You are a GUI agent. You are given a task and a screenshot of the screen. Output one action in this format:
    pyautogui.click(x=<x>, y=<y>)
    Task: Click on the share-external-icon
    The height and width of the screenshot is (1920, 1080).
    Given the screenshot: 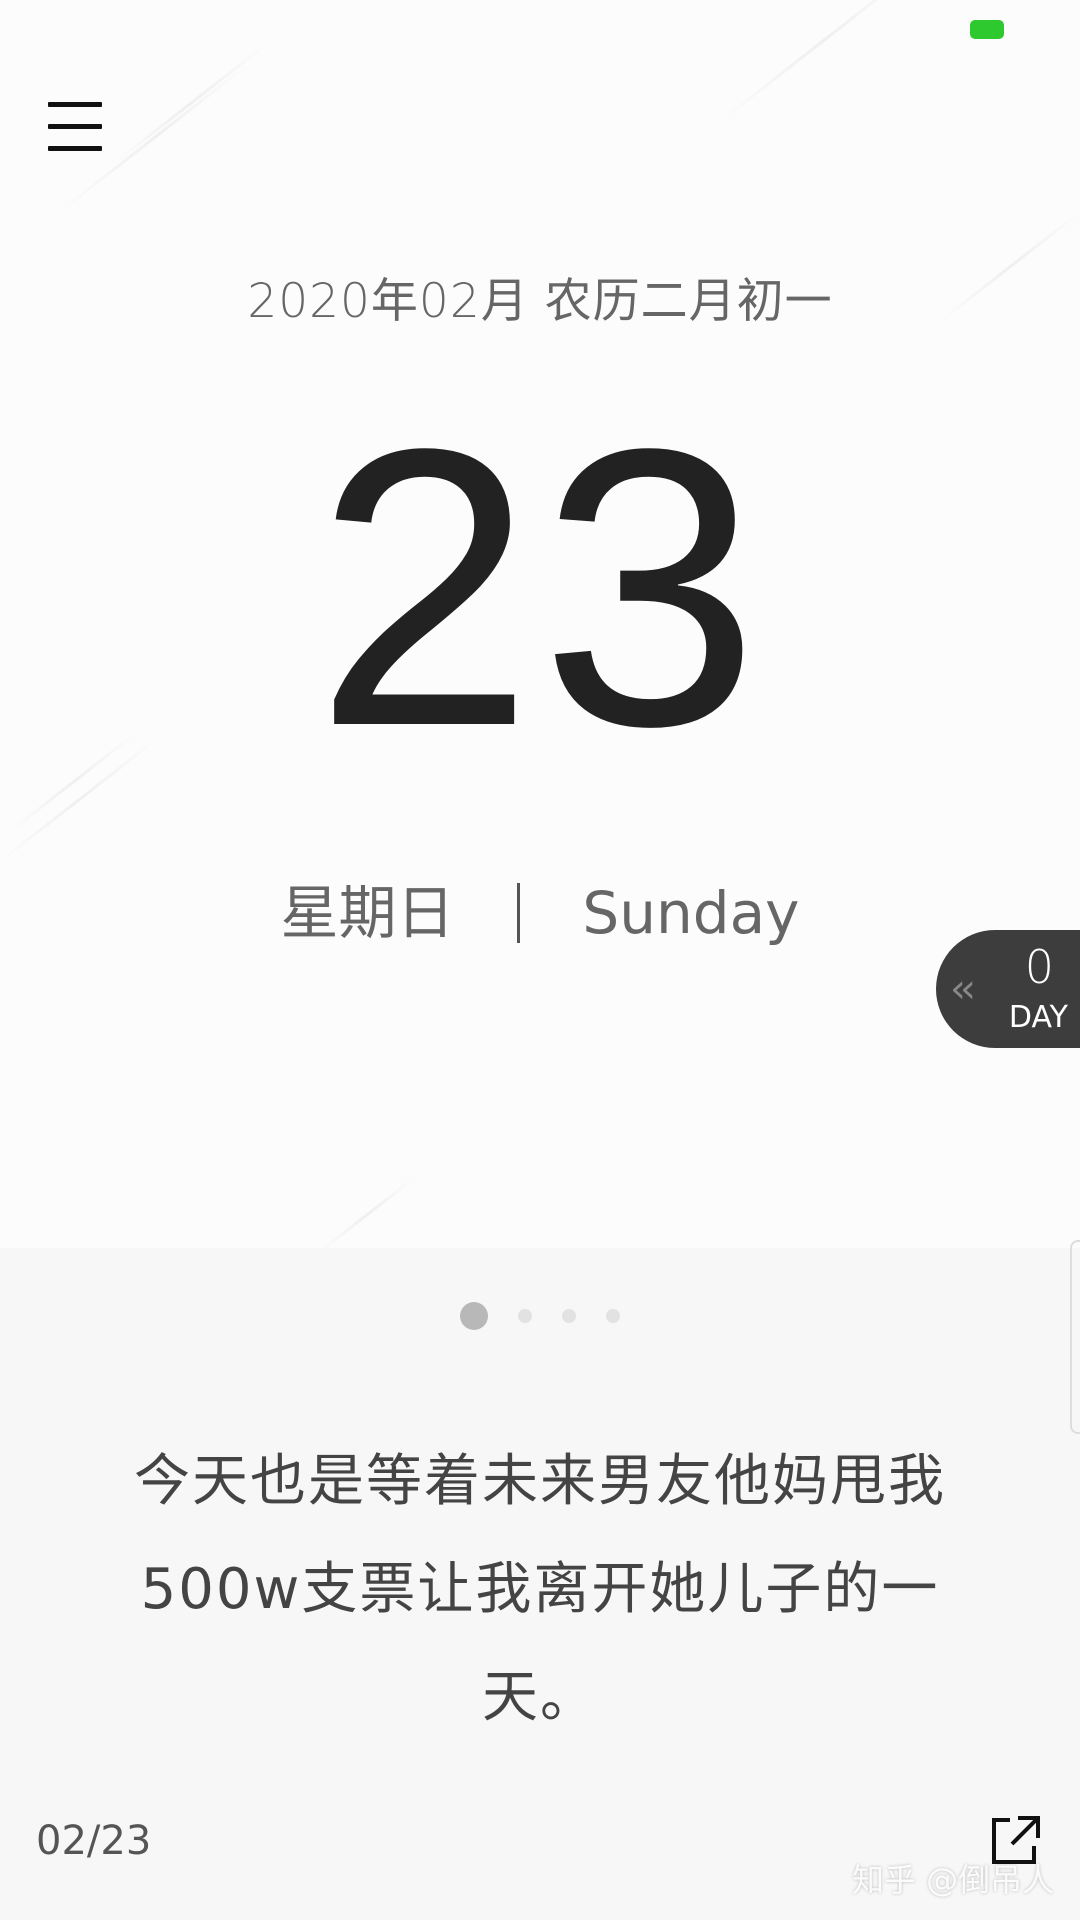 What is the action you would take?
    pyautogui.click(x=1016, y=1840)
    